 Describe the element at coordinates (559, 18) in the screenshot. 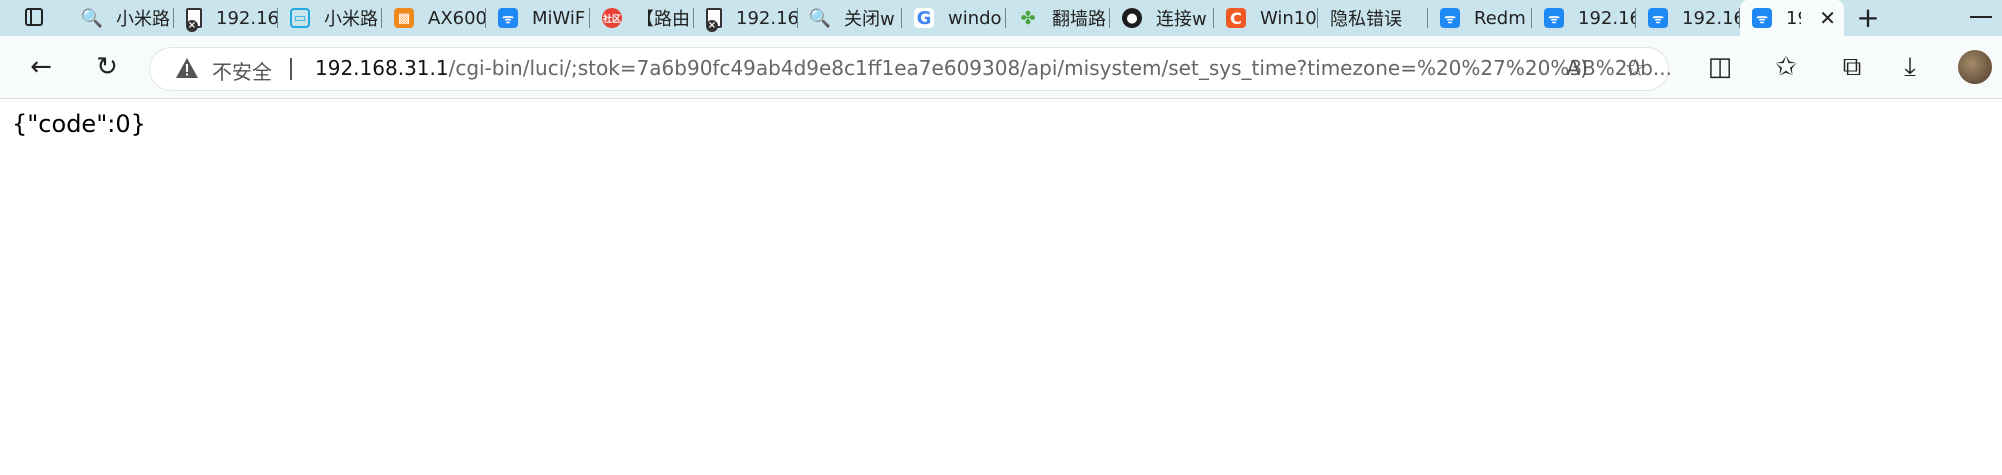

I see `tab-title: MiWiF` at that location.